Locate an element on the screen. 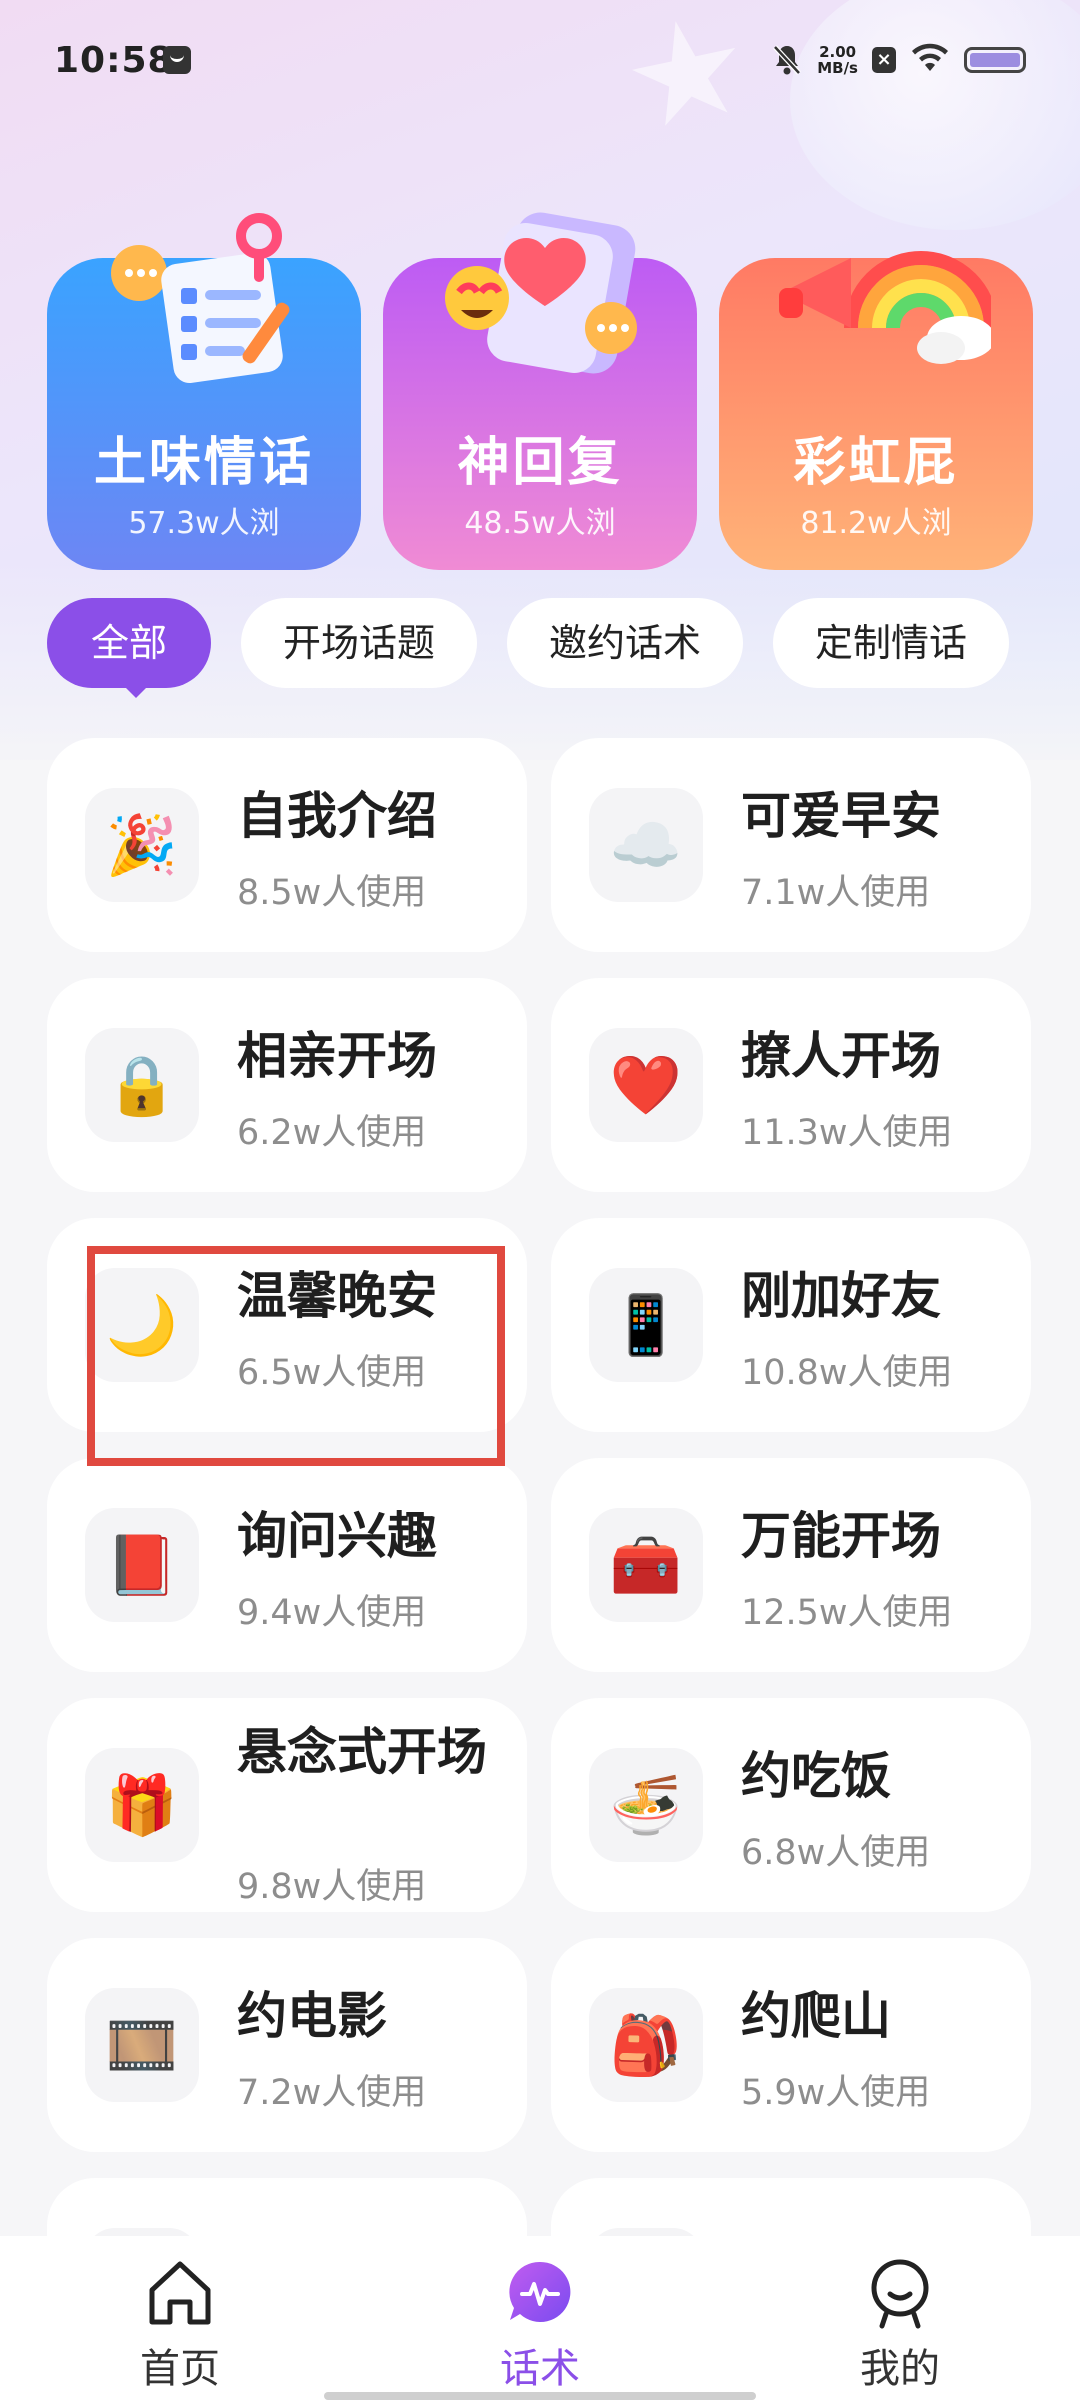 The image size is (1080, 2408). tile-usage: 6.8w人使用 is located at coordinates (836, 1853).